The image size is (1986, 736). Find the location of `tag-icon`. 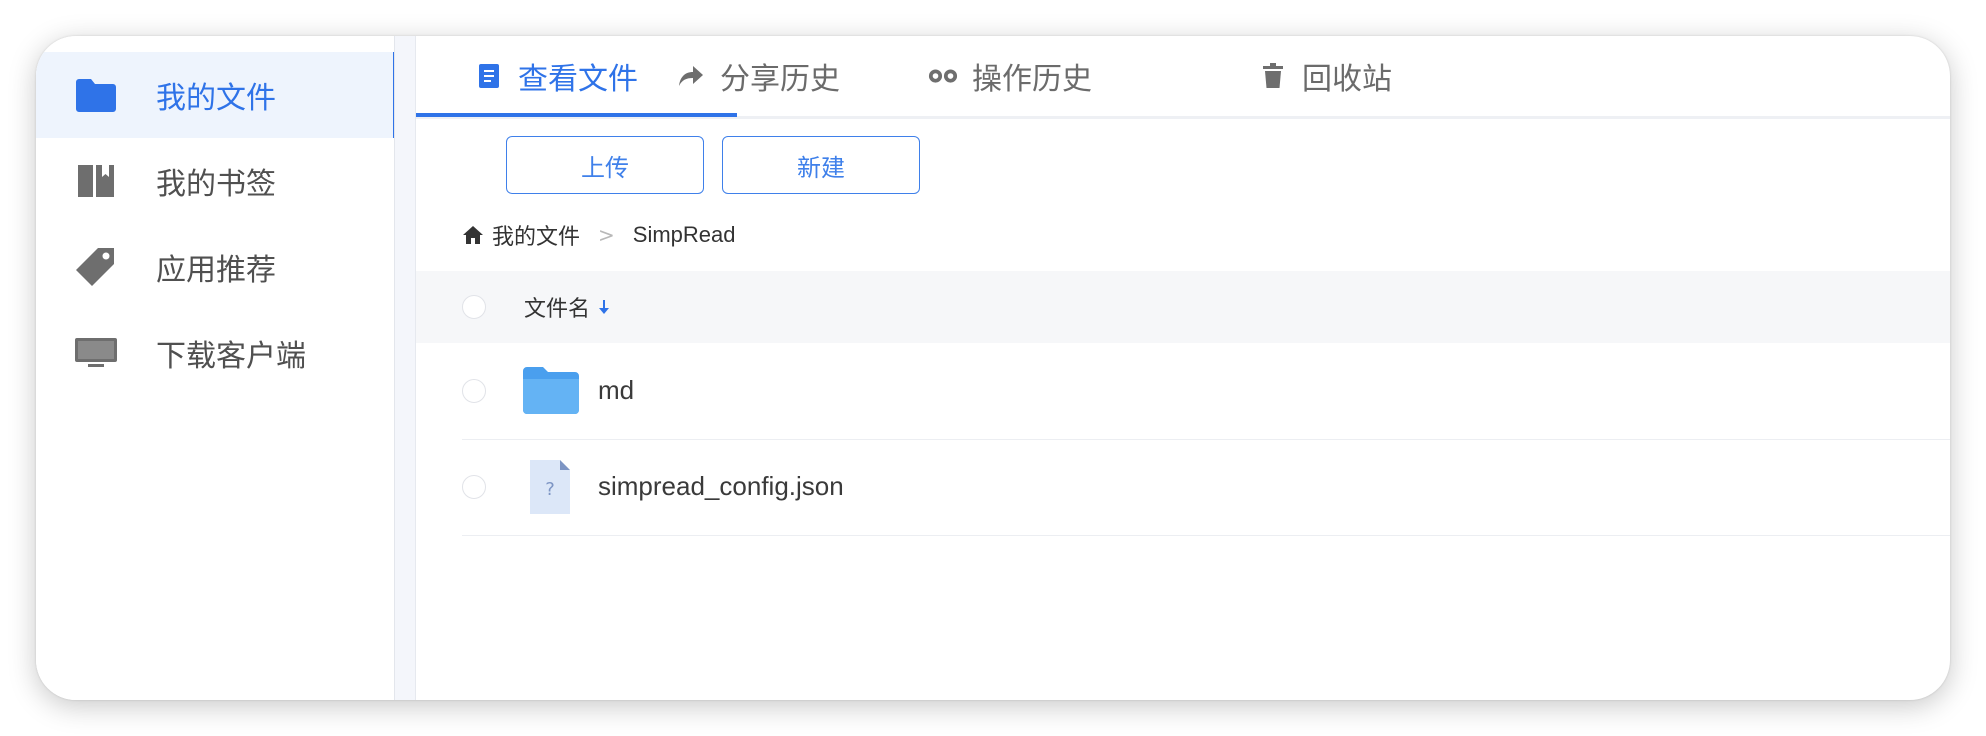

tag-icon is located at coordinates (96, 267).